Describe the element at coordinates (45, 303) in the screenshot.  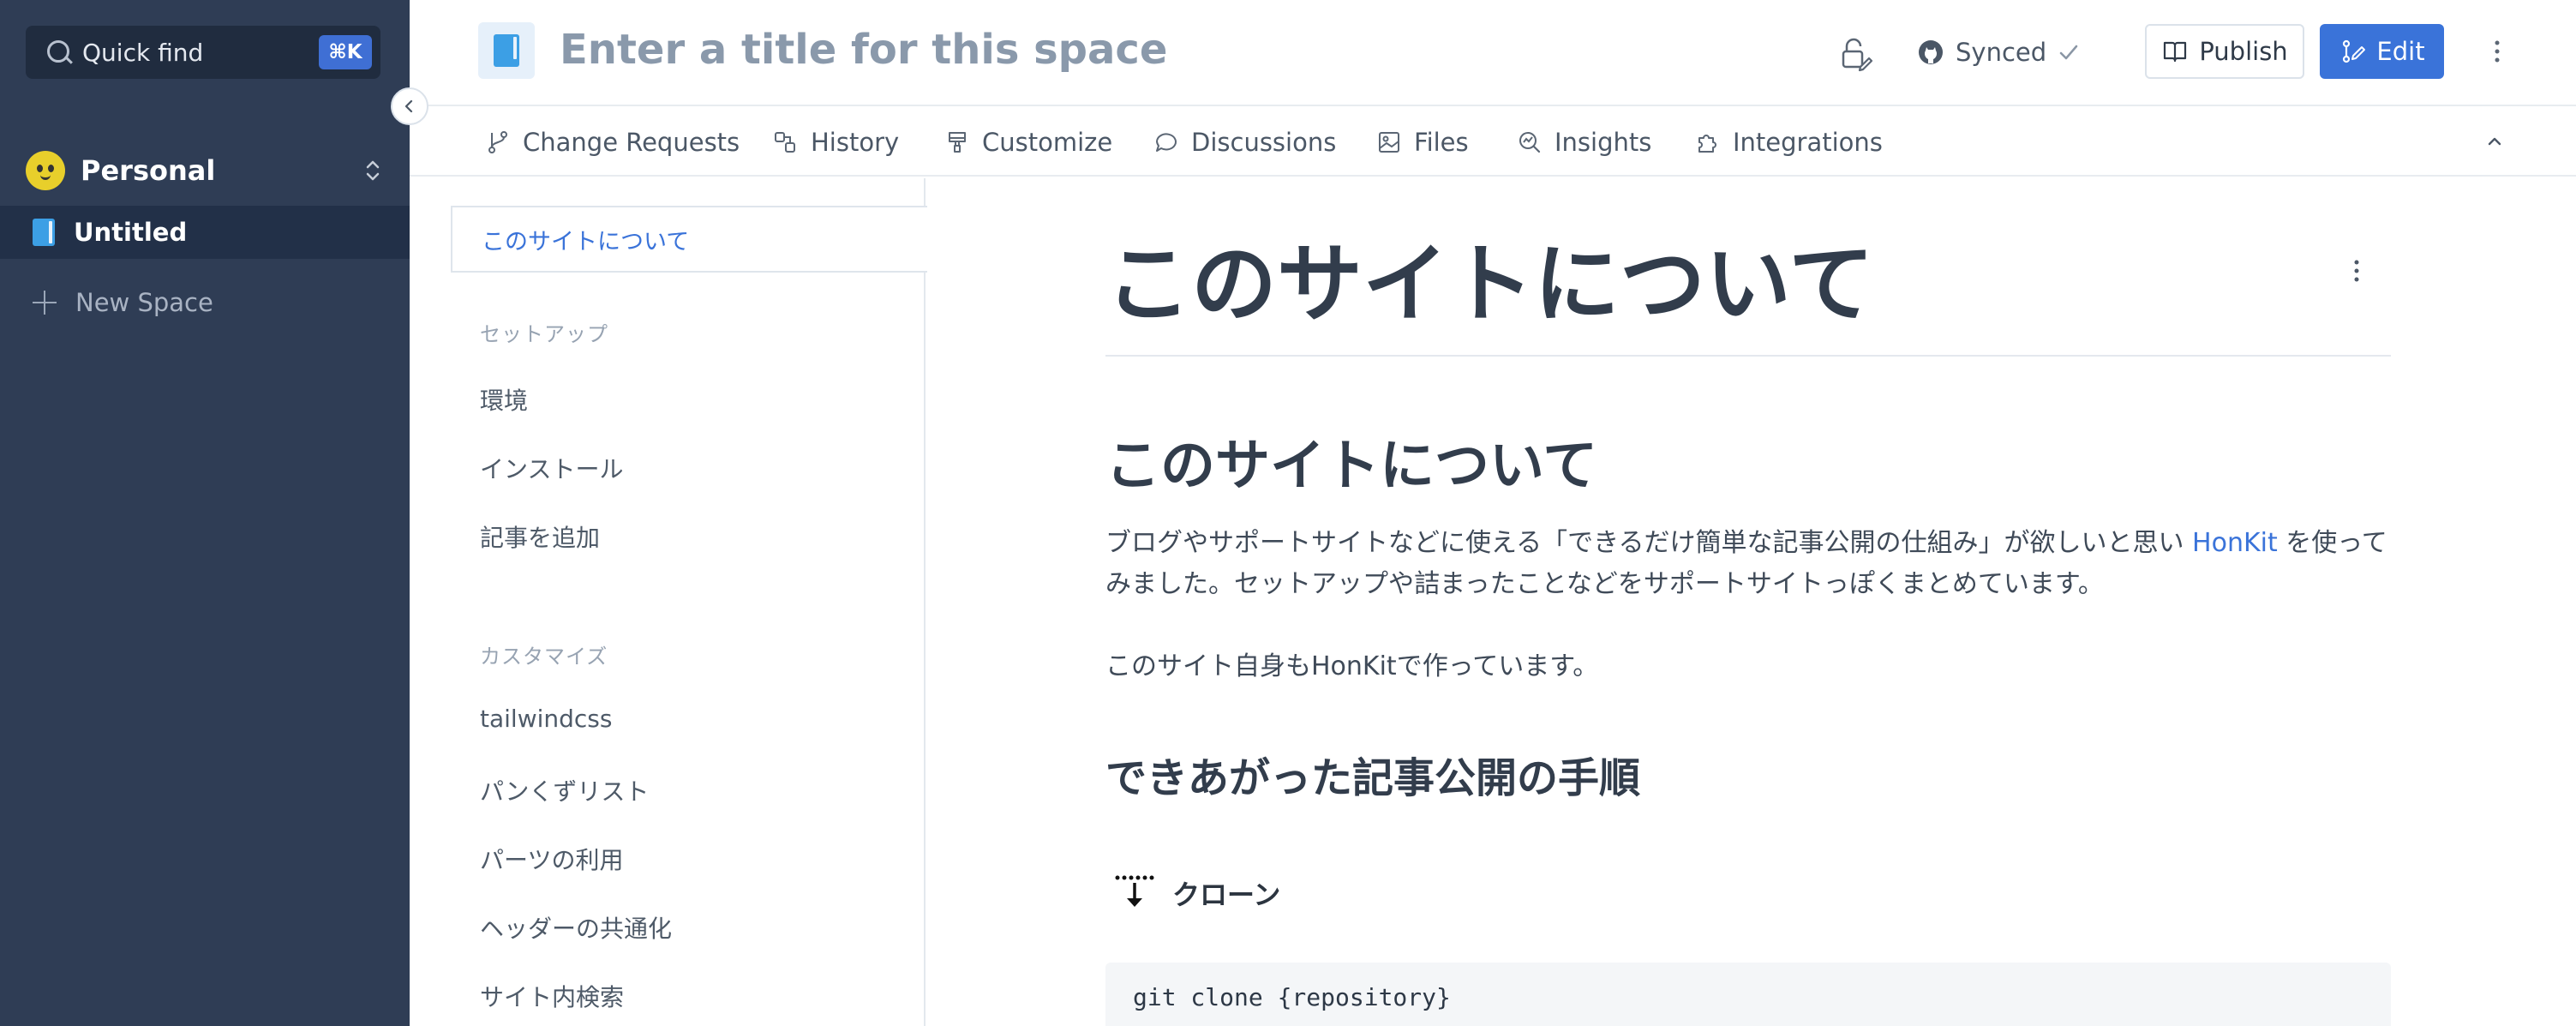
I see `plus-icon` at that location.